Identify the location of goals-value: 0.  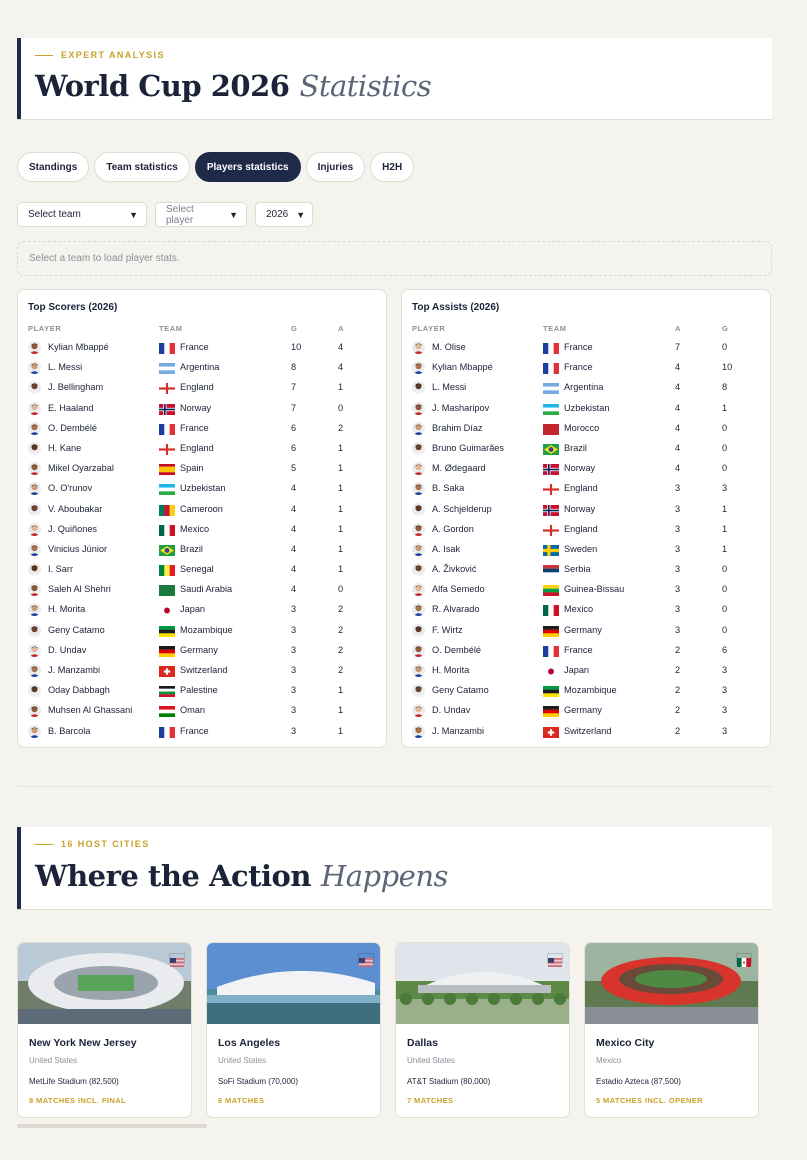
(725, 609).